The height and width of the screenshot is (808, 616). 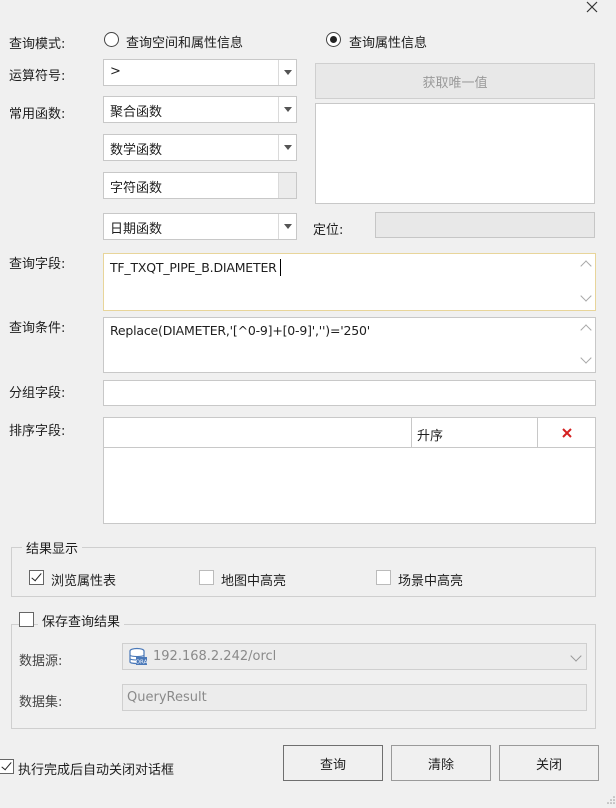 I want to click on query-button: 查询, so click(x=333, y=763).